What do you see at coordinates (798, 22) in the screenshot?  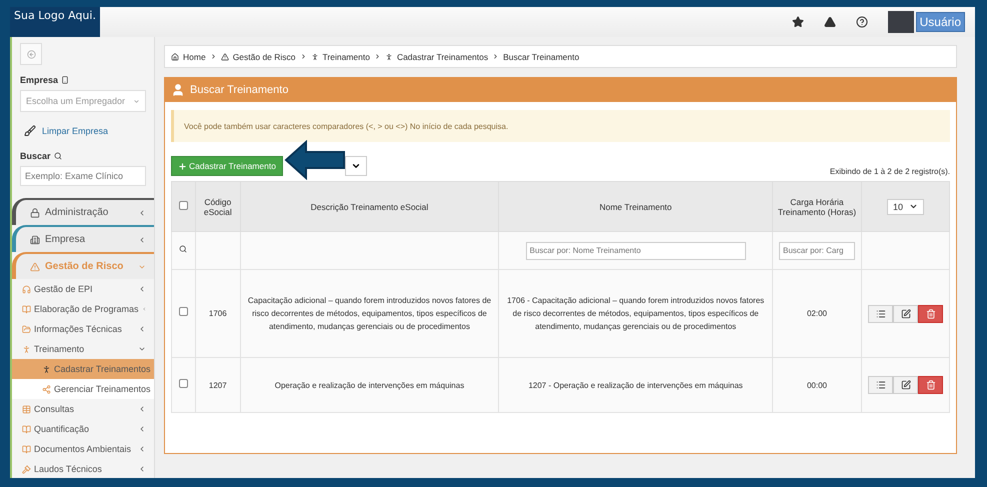 I see `star-icon` at bounding box center [798, 22].